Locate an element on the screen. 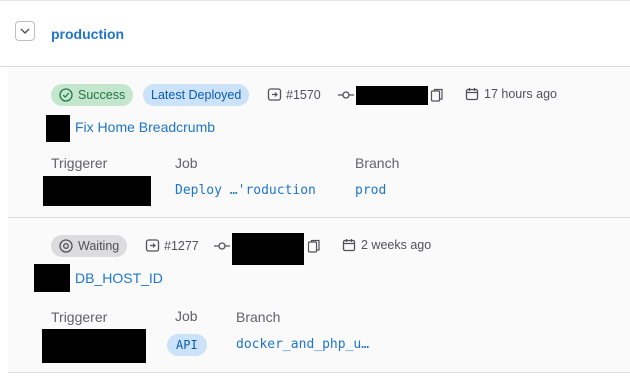  deployment-iid: #1277 is located at coordinates (172, 245).